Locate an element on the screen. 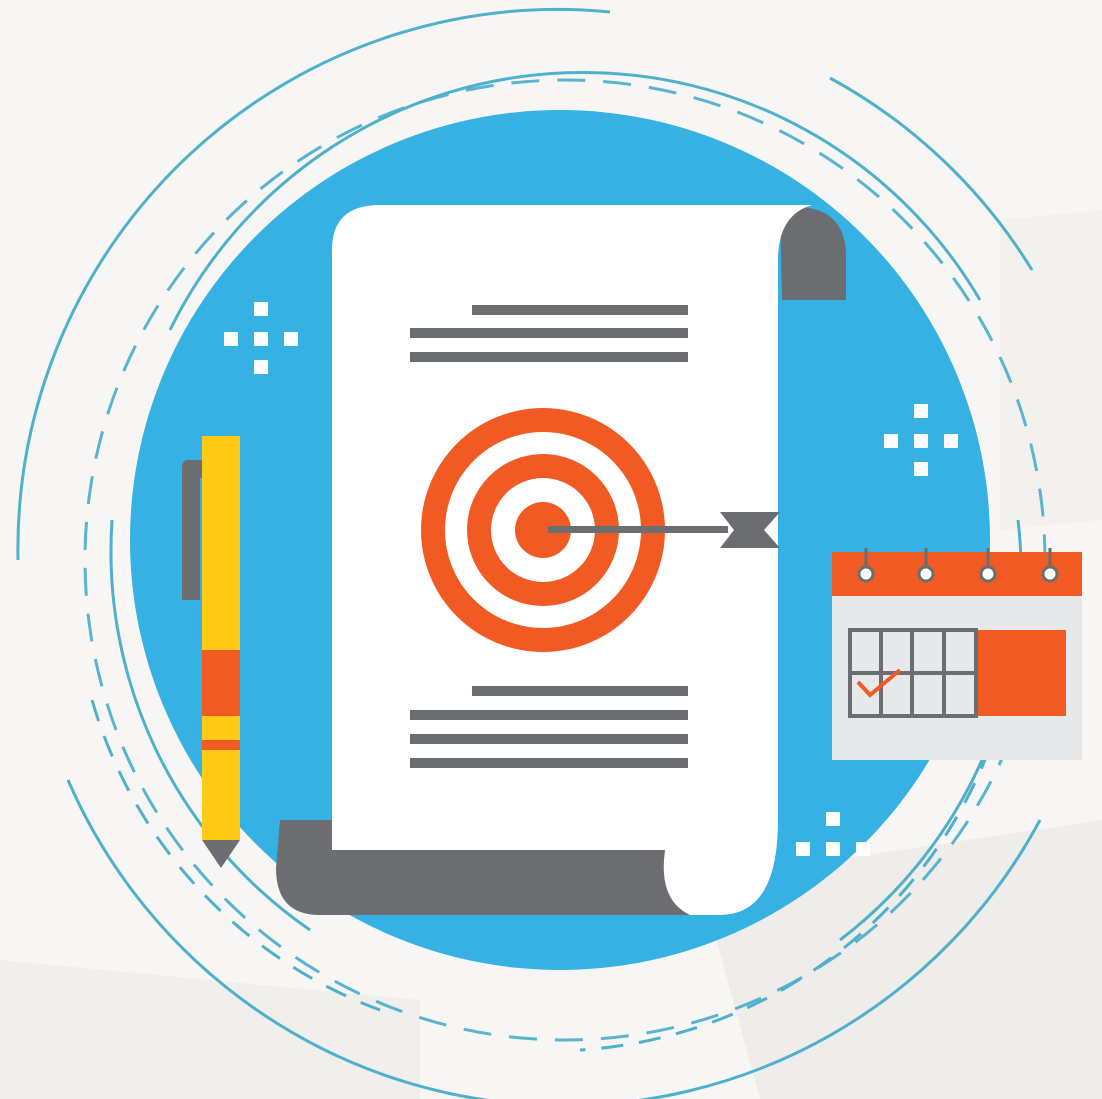 This screenshot has height=1099, width=1102. calendar-icon is located at coordinates (957, 654).